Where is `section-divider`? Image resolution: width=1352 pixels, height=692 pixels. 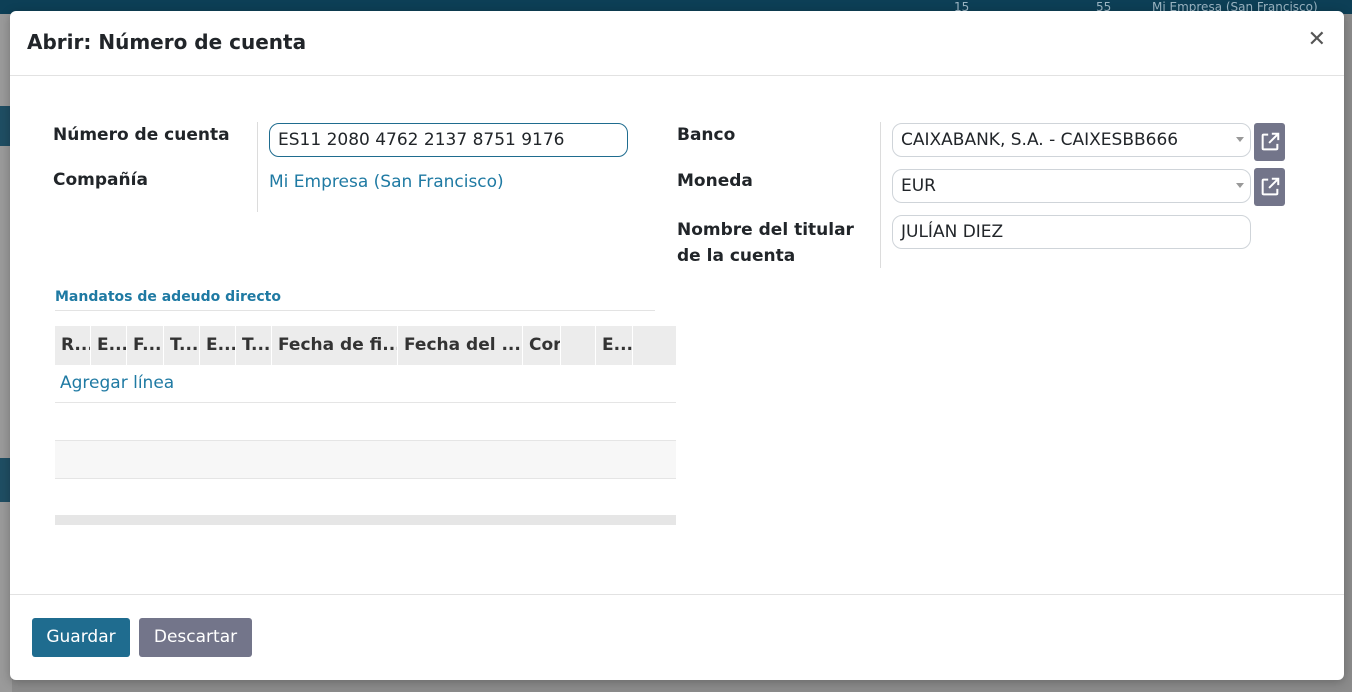
section-divider is located at coordinates (355, 310).